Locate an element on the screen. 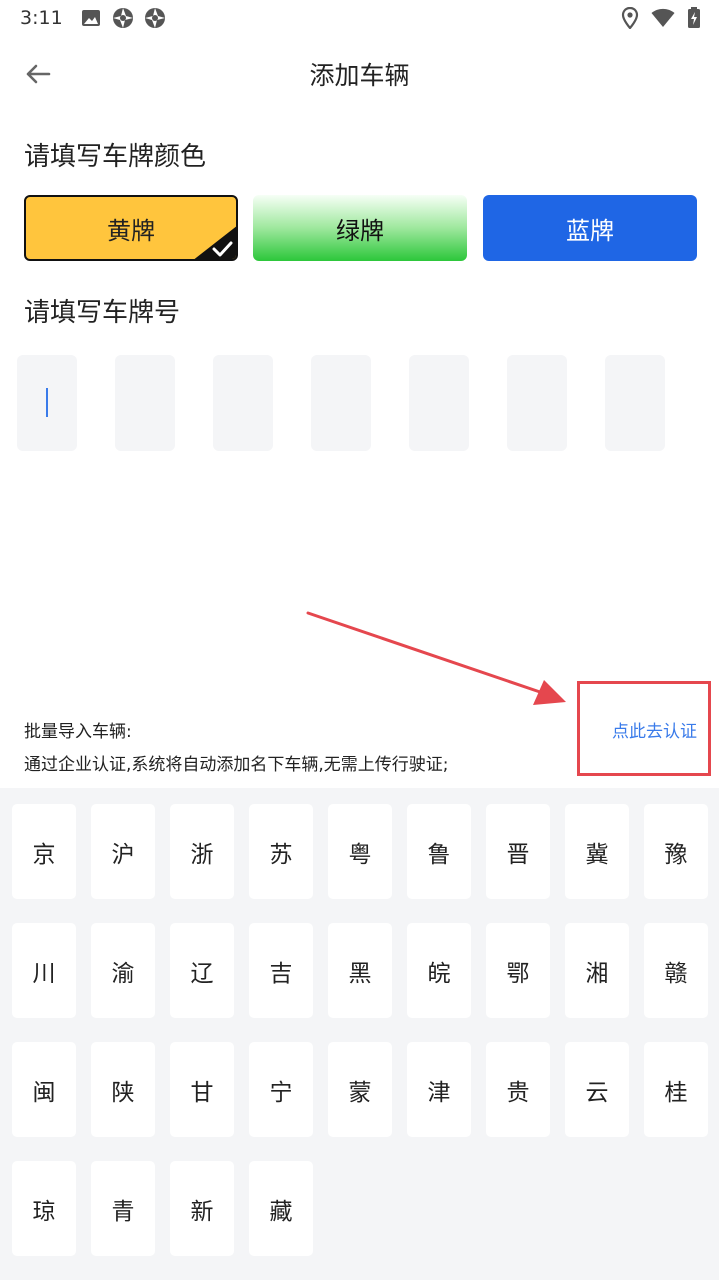  key-shan: 陕 is located at coordinates (123, 1089).